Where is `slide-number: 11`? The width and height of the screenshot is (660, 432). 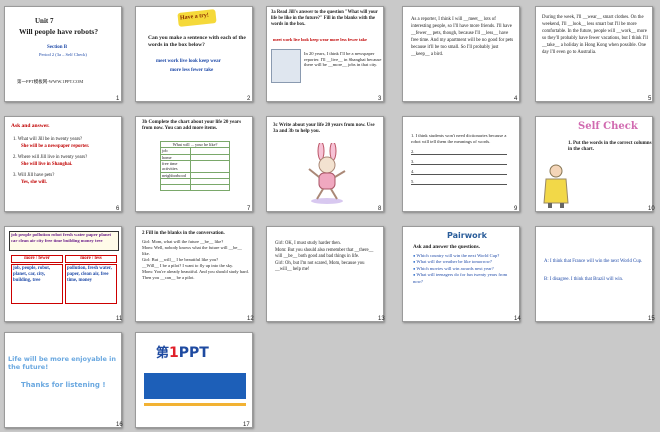 slide-number: 11 is located at coordinates (119, 319).